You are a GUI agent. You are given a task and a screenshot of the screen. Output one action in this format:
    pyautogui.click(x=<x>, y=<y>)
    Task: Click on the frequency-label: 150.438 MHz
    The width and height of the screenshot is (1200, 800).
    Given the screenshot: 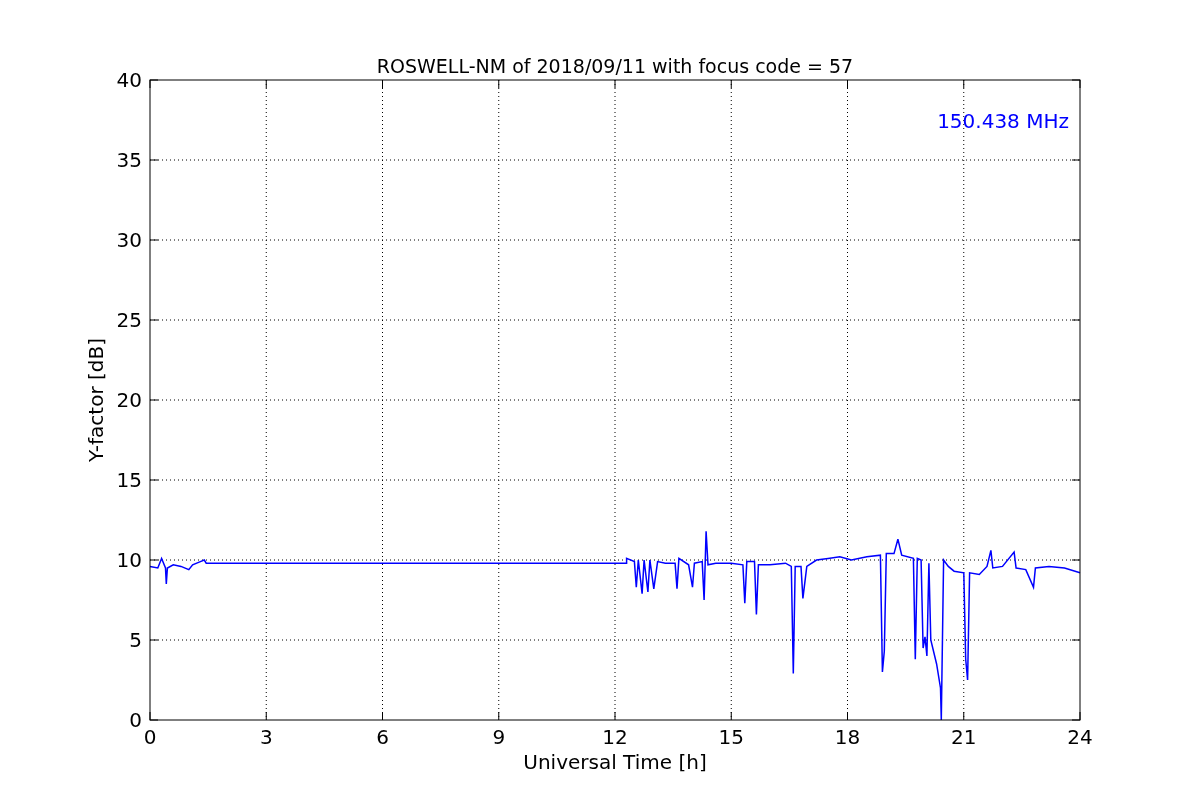 What is the action you would take?
    pyautogui.click(x=1003, y=121)
    